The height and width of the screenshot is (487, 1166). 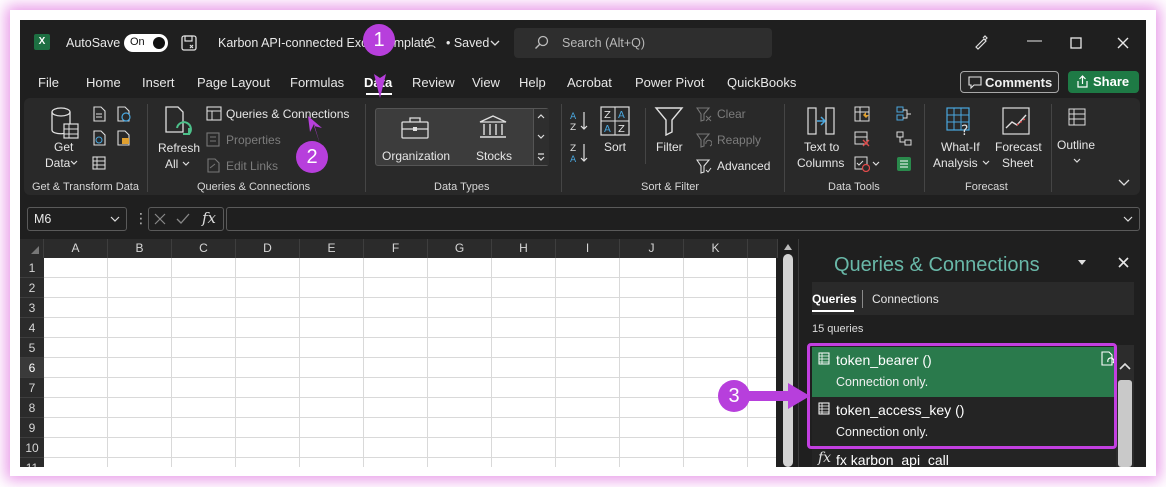 What do you see at coordinates (204, 248) in the screenshot?
I see `column-header: C` at bounding box center [204, 248].